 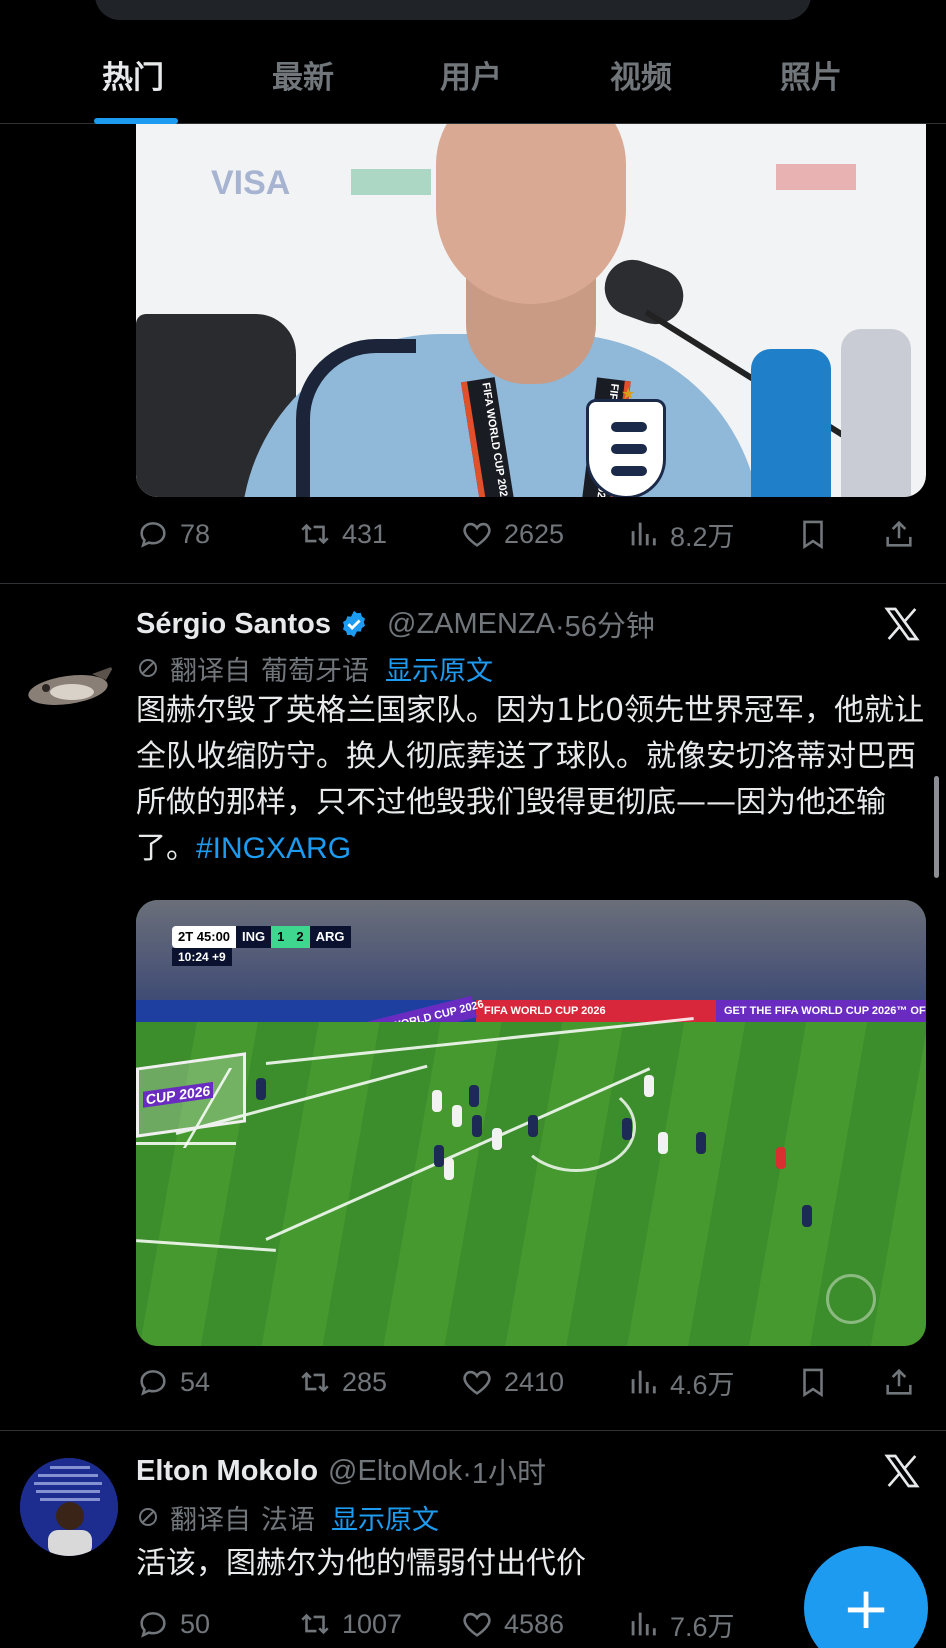 I want to click on like-button: 2410, so click(x=512, y=1382).